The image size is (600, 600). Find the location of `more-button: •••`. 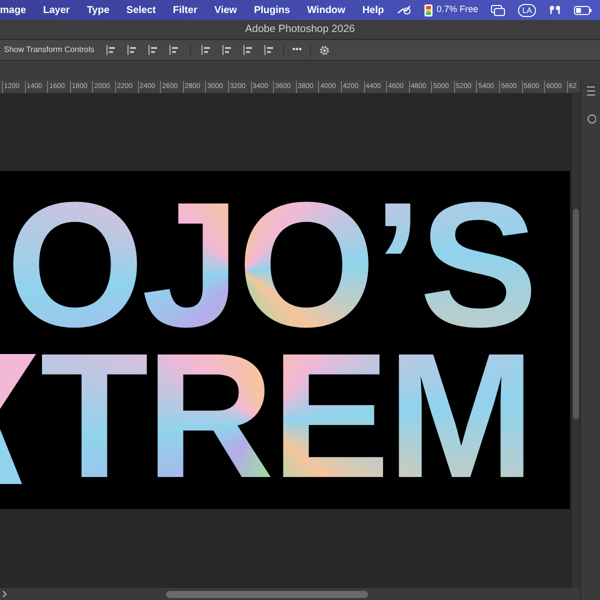

more-button: ••• is located at coordinates (297, 50).